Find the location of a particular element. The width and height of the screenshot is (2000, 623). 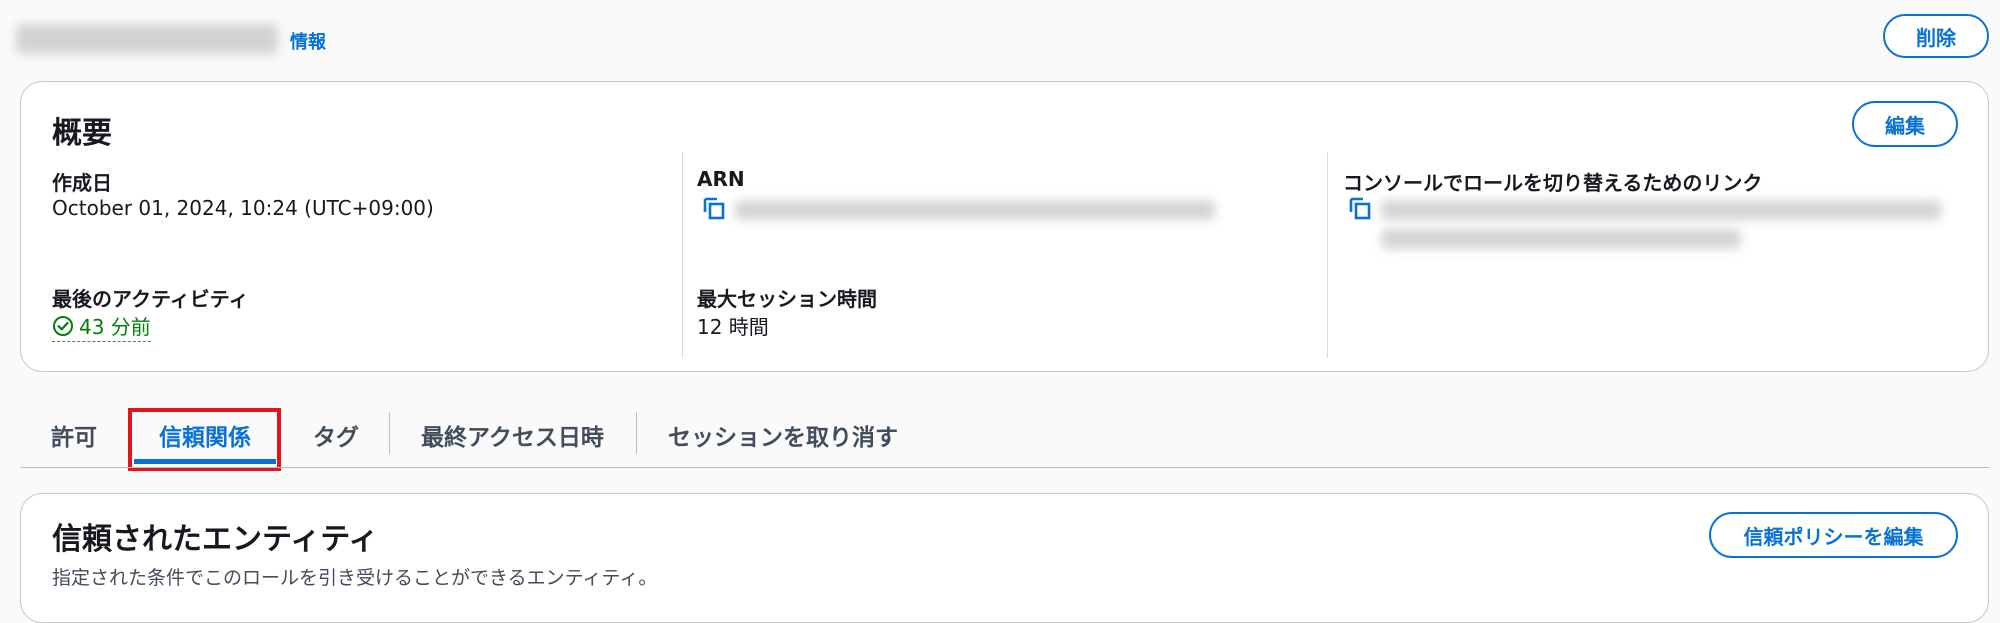

delete-button: 削除 is located at coordinates (1936, 36).